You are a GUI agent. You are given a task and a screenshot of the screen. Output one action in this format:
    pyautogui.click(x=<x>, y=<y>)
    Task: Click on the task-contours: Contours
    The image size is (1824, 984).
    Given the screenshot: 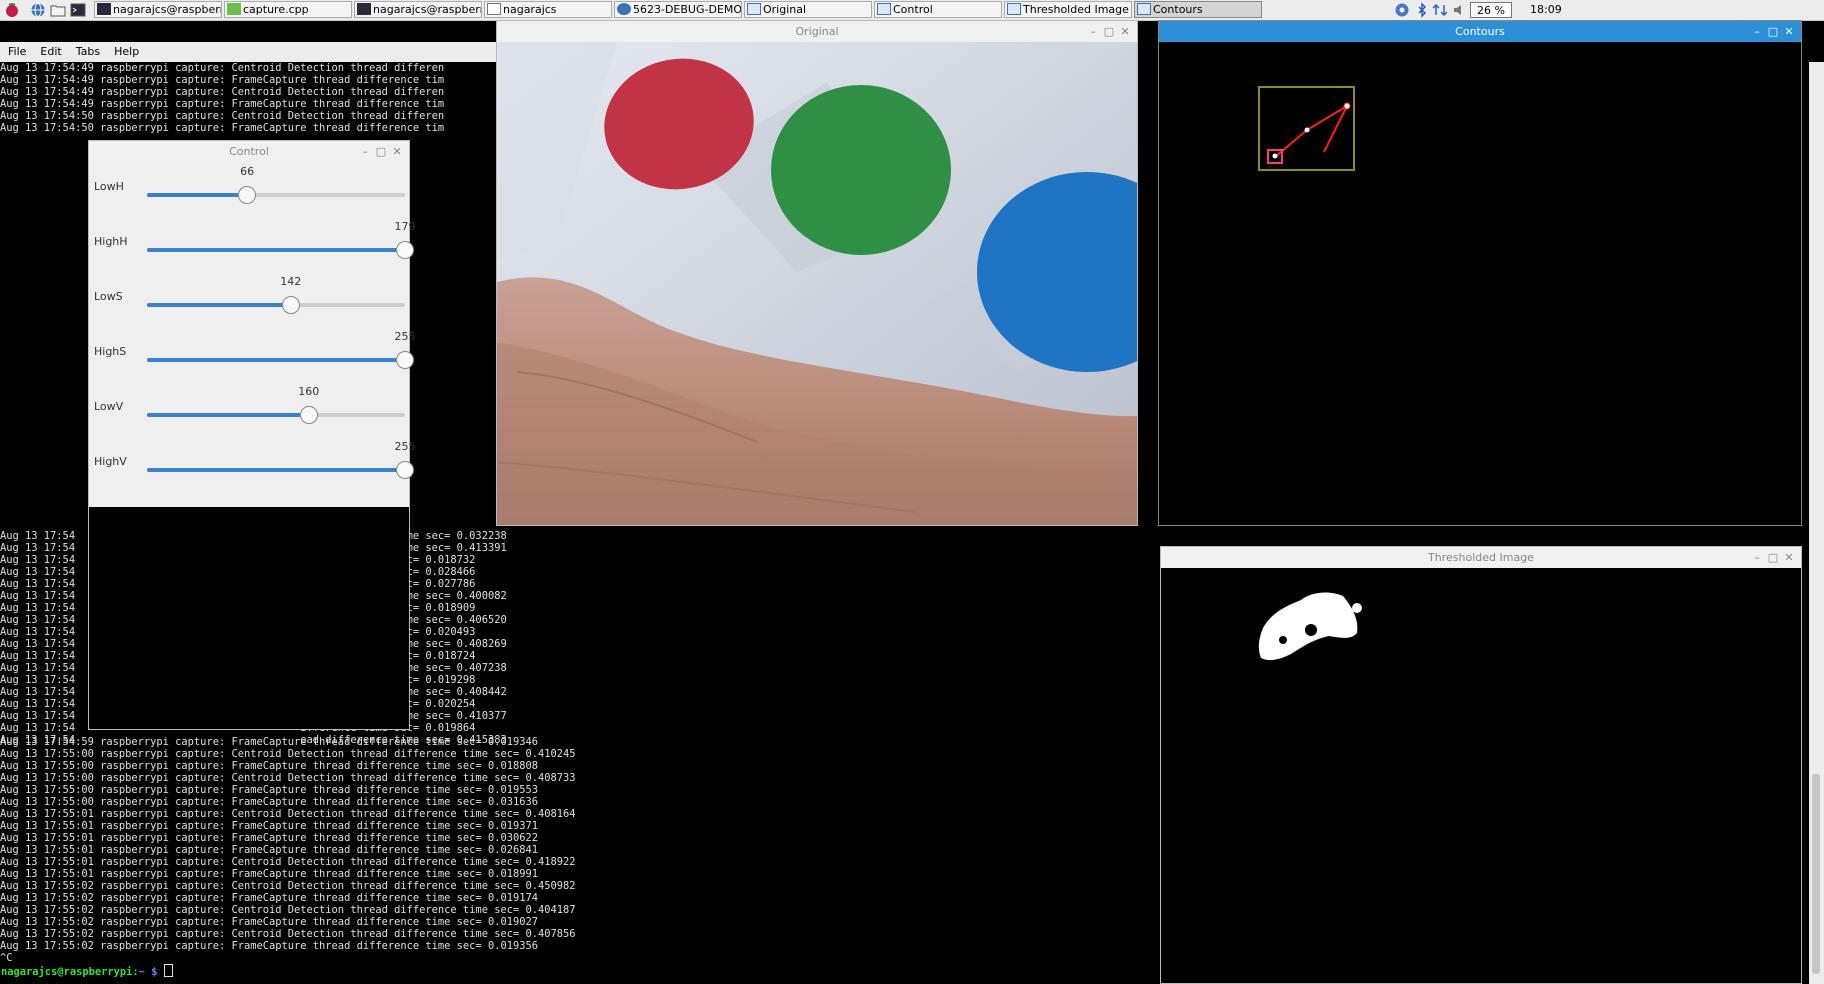 What is the action you would take?
    pyautogui.click(x=1198, y=9)
    